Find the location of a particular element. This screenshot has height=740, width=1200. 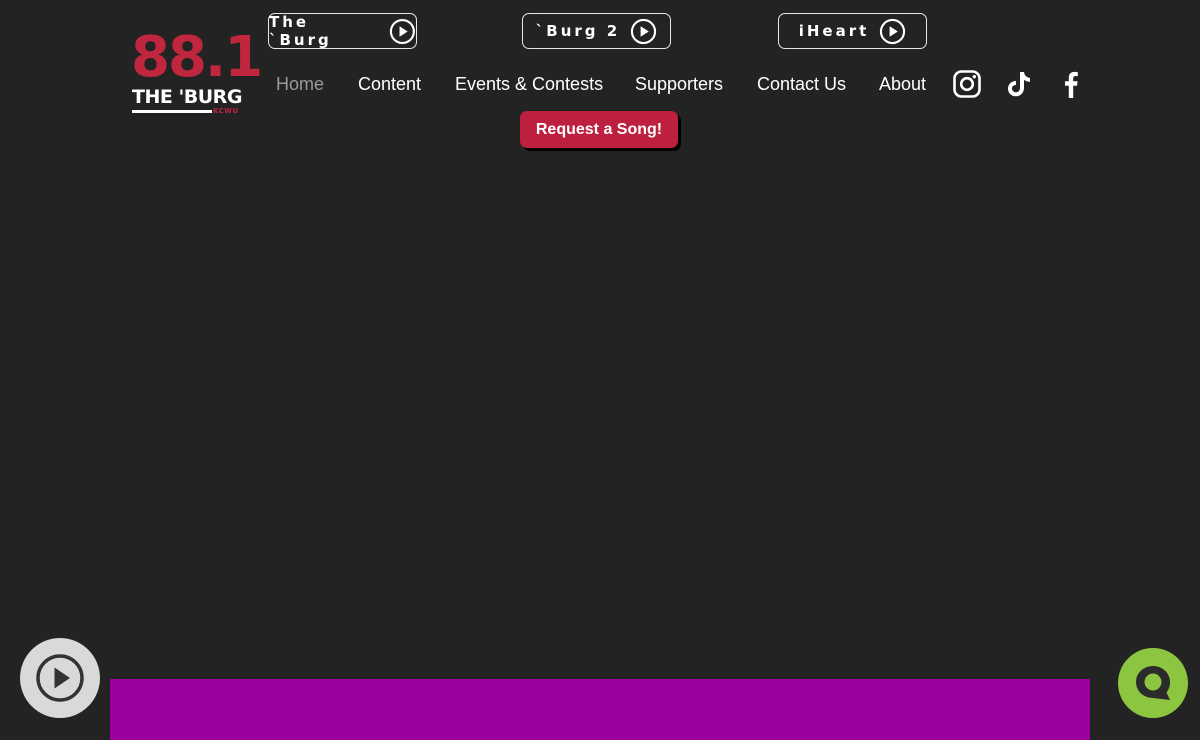

stream-button-iheart: iHeart is located at coordinates (852, 31).